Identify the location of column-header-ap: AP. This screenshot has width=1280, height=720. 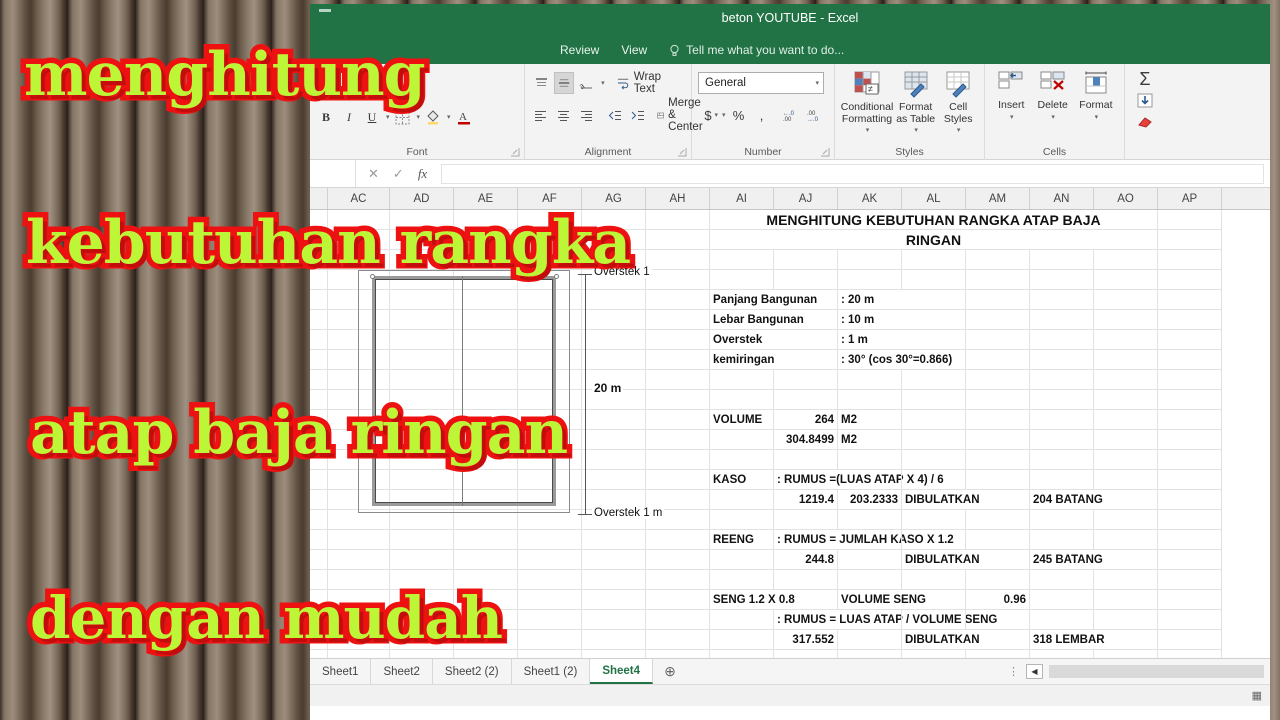
(1190, 198).